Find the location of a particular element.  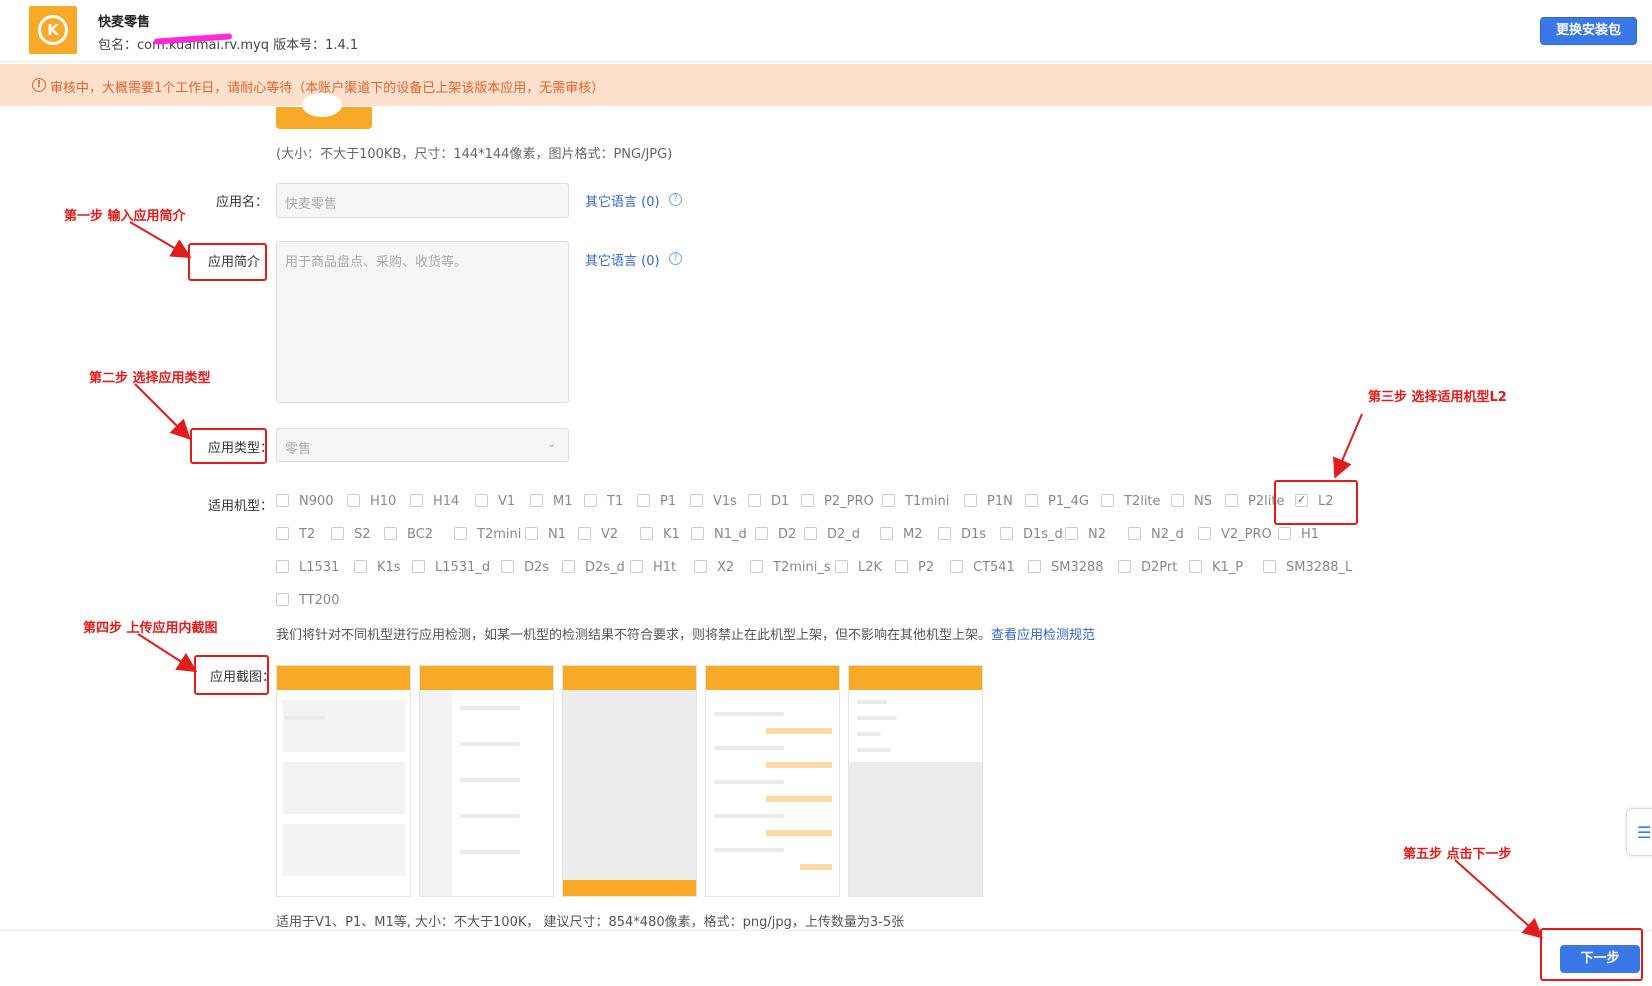

model-checkbox-l1531: L1531 is located at coordinates (307, 567).